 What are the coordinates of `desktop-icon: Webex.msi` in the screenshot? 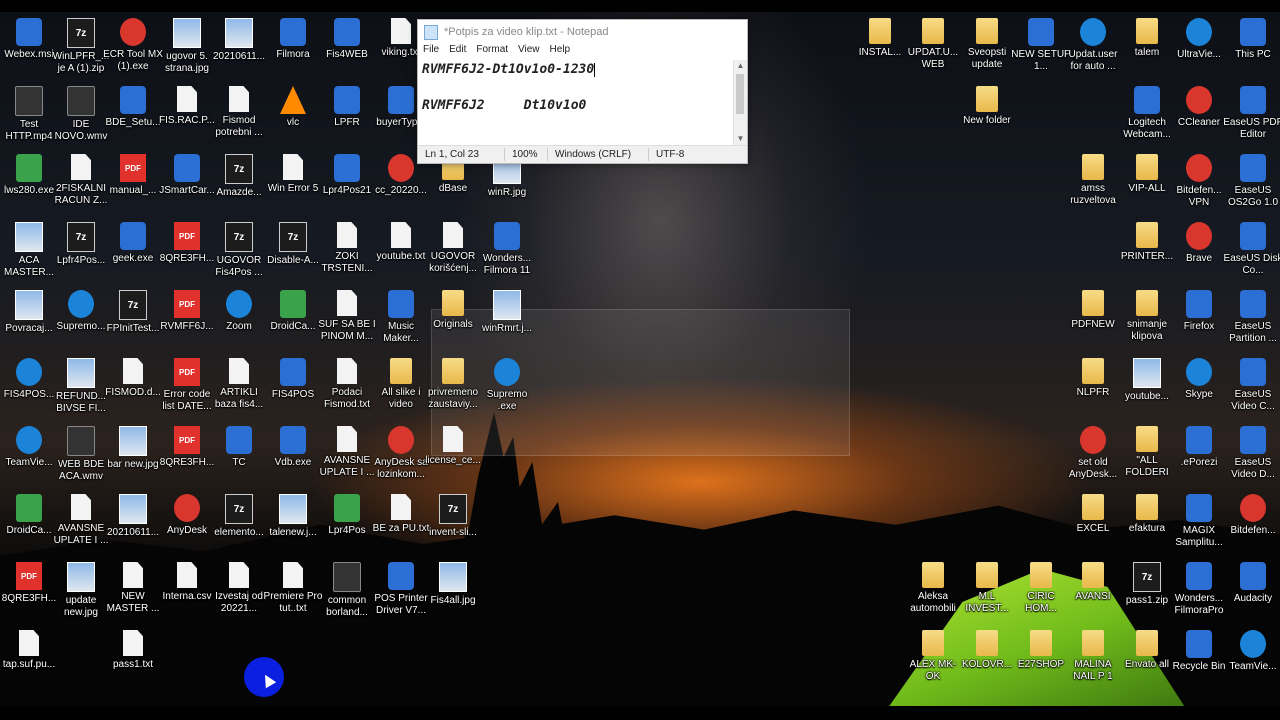 It's located at (29, 49).